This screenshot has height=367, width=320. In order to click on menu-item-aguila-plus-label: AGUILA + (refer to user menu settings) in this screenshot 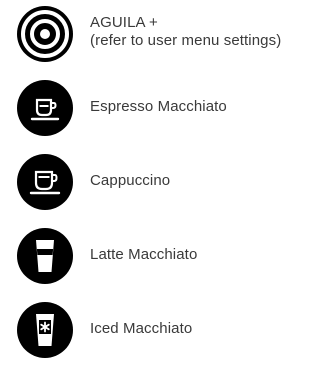, I will do `click(185, 32)`.